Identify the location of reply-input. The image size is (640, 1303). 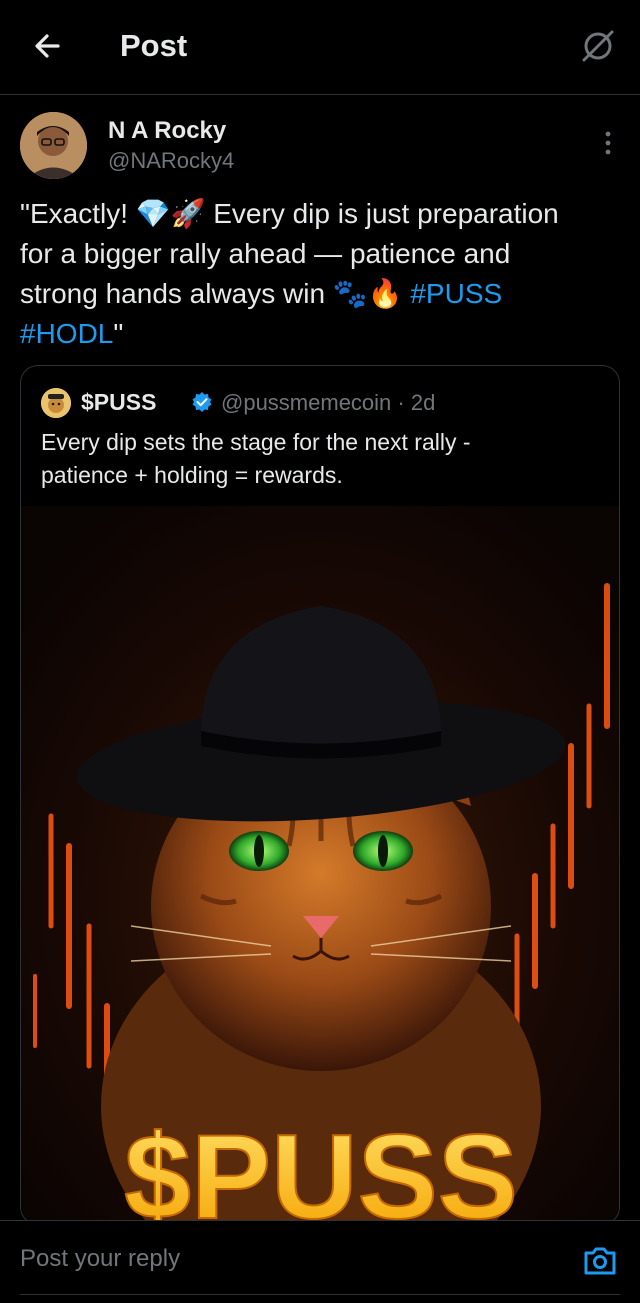
(290, 1259).